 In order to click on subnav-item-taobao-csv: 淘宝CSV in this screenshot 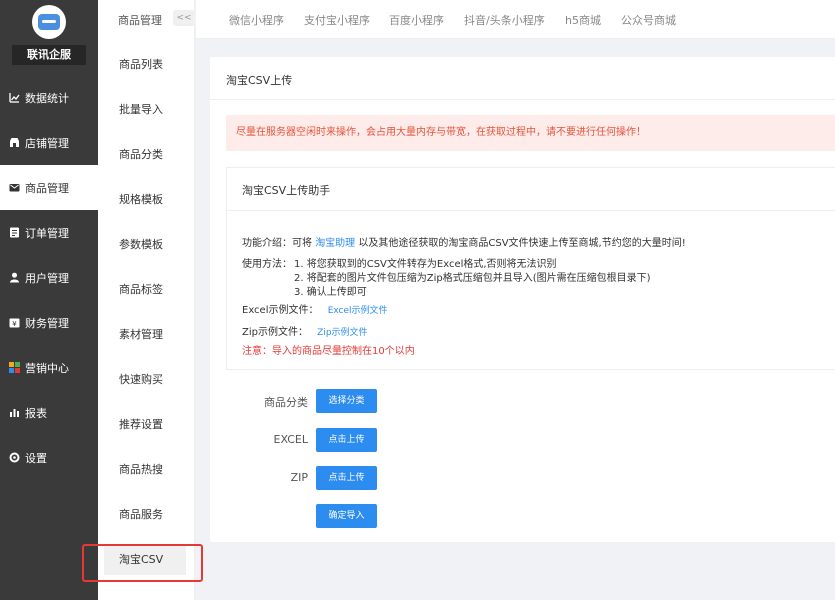, I will do `click(145, 560)`.